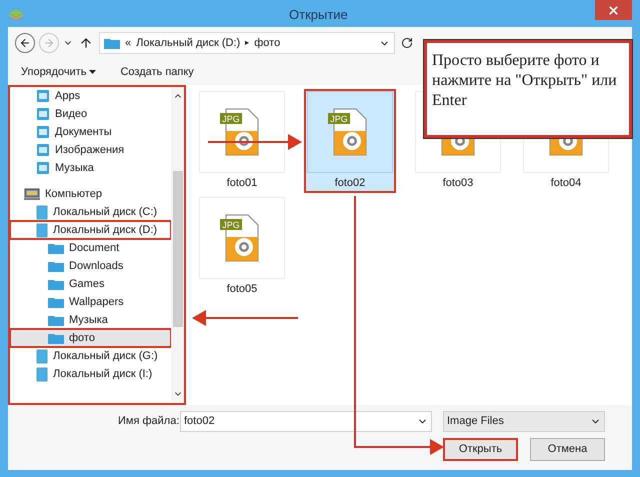 The width and height of the screenshot is (640, 477). I want to click on tree-item: Document, so click(90, 248).